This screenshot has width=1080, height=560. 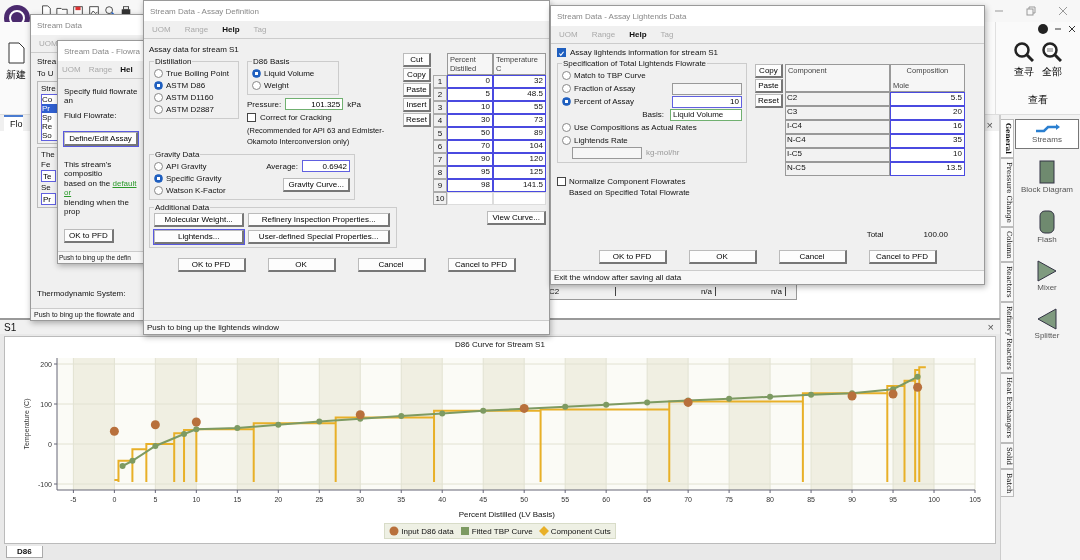 What do you see at coordinates (707, 101) in the screenshot?
I see `input-field: 10` at bounding box center [707, 101].